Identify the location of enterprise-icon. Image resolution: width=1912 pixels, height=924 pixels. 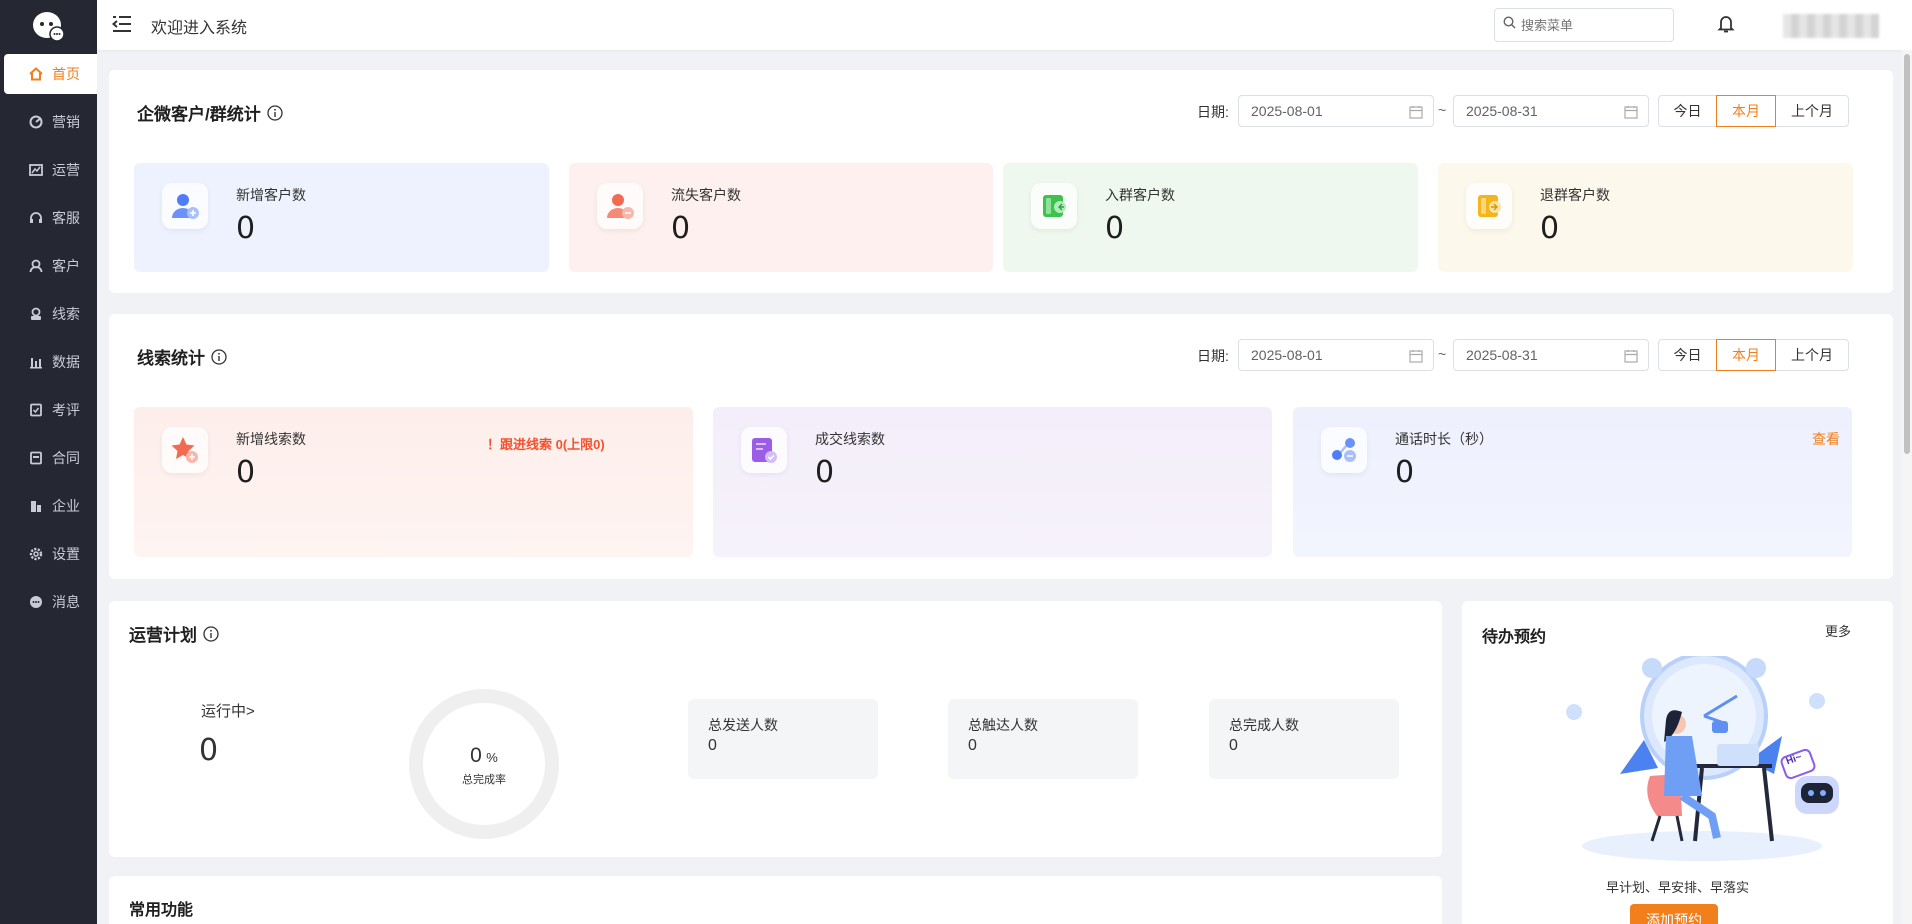
(36, 506).